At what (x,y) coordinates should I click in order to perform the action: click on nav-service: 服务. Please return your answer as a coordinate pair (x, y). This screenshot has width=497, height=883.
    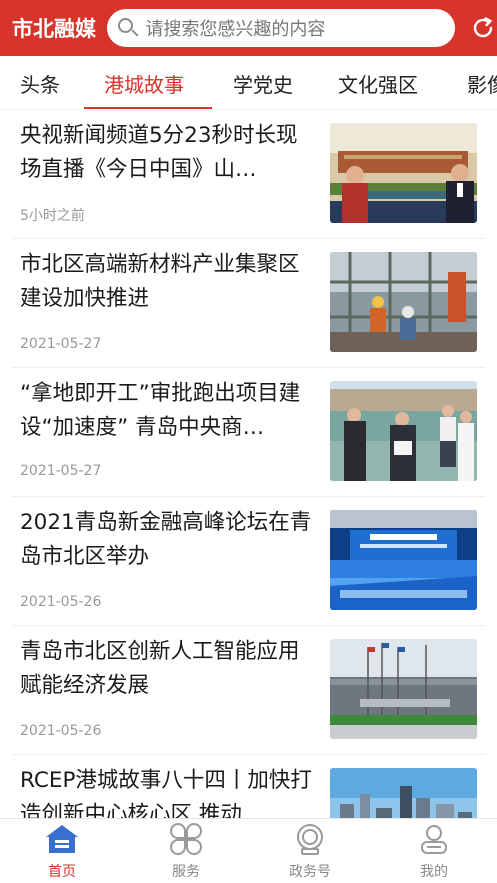
    Looking at the image, I should click on (186, 852).